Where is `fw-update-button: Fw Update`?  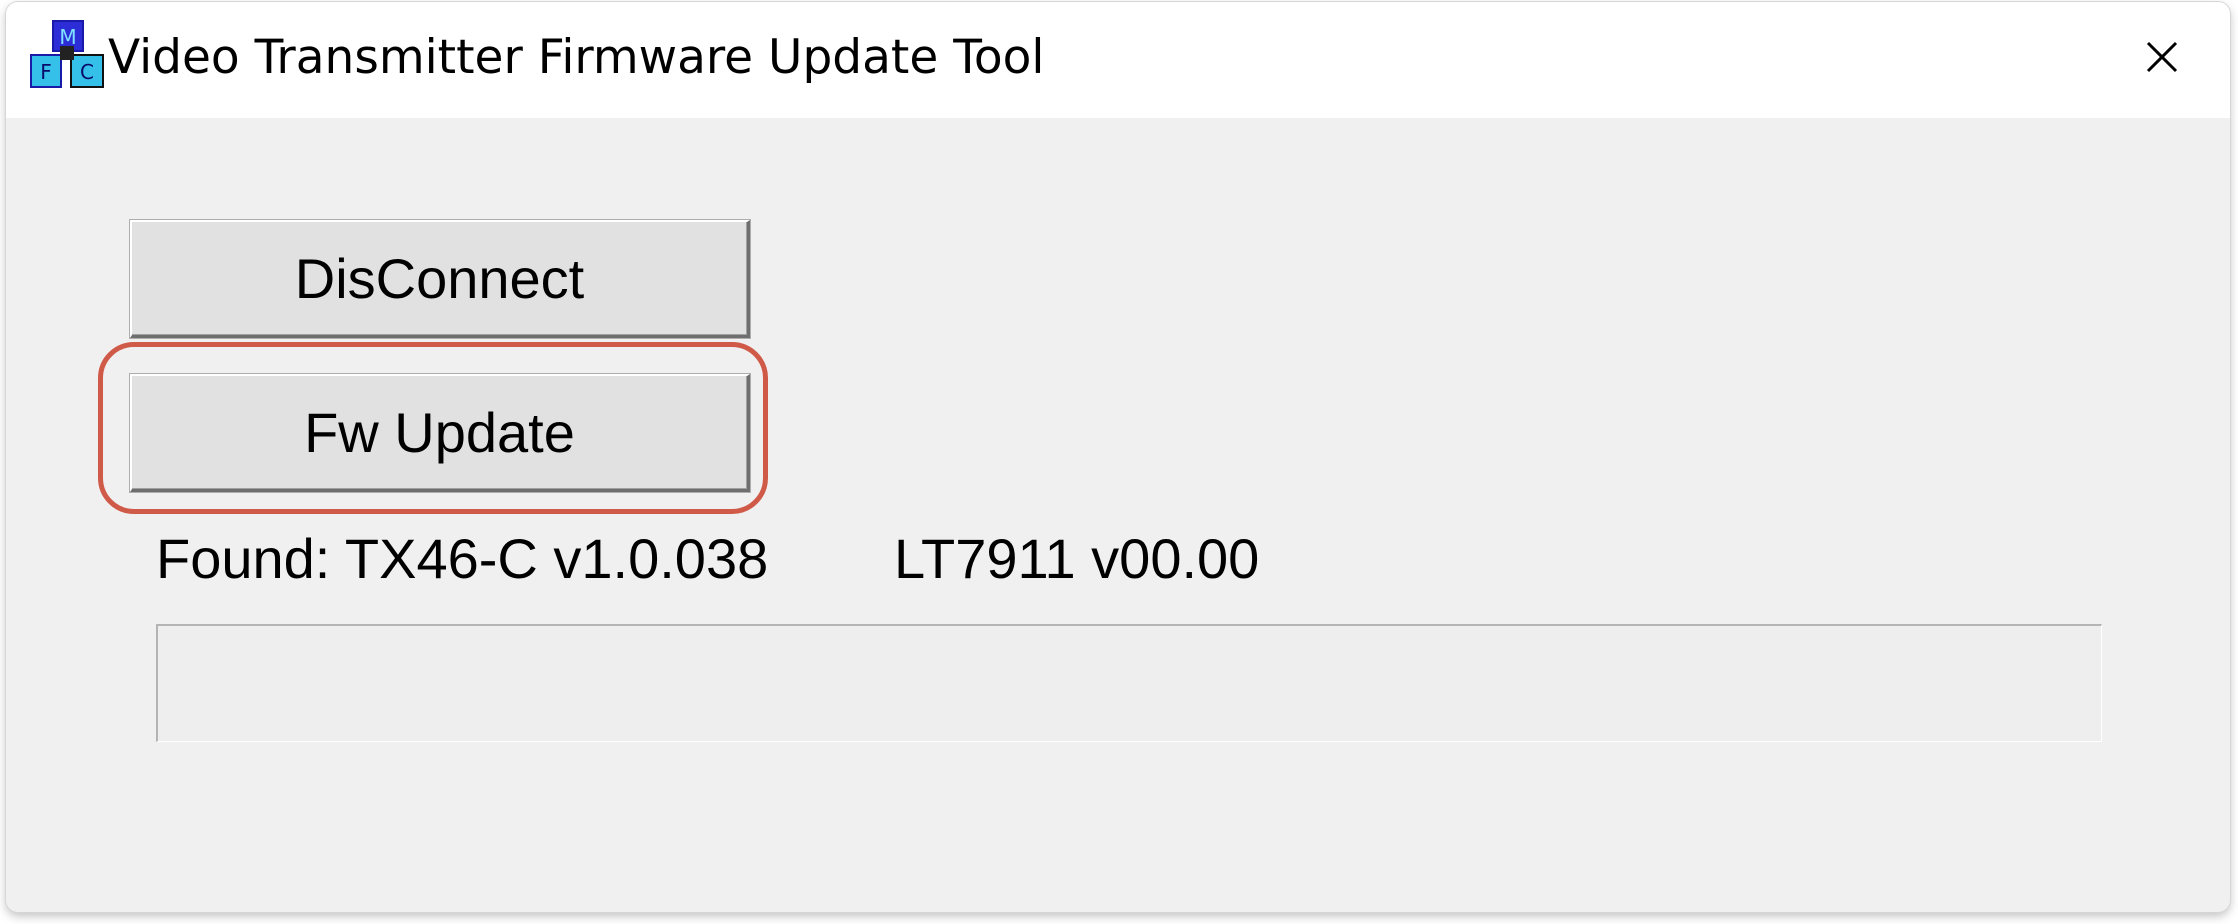
fw-update-button: Fw Update is located at coordinates (440, 433).